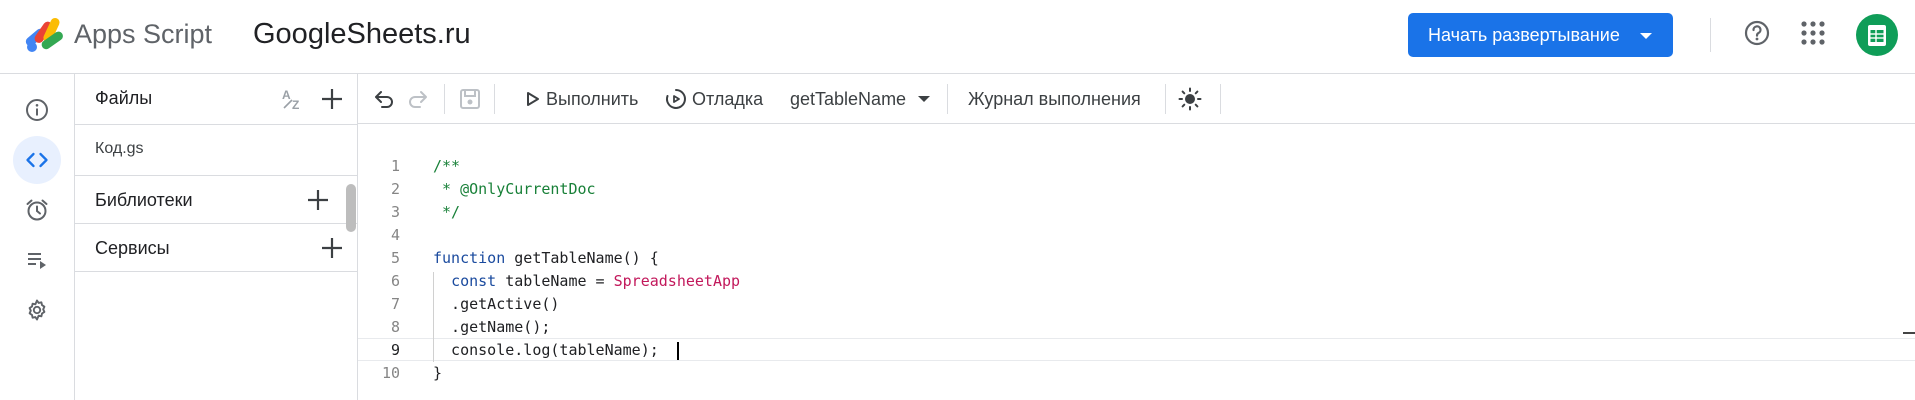 The image size is (1915, 400). I want to click on code-line: 4, so click(1136, 235).